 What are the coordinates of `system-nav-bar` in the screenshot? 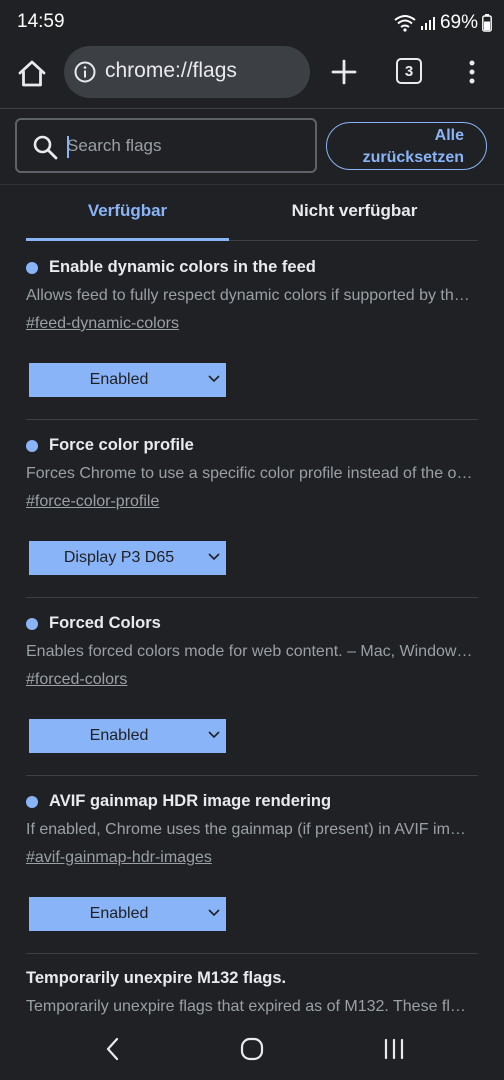 It's located at (252, 1048).